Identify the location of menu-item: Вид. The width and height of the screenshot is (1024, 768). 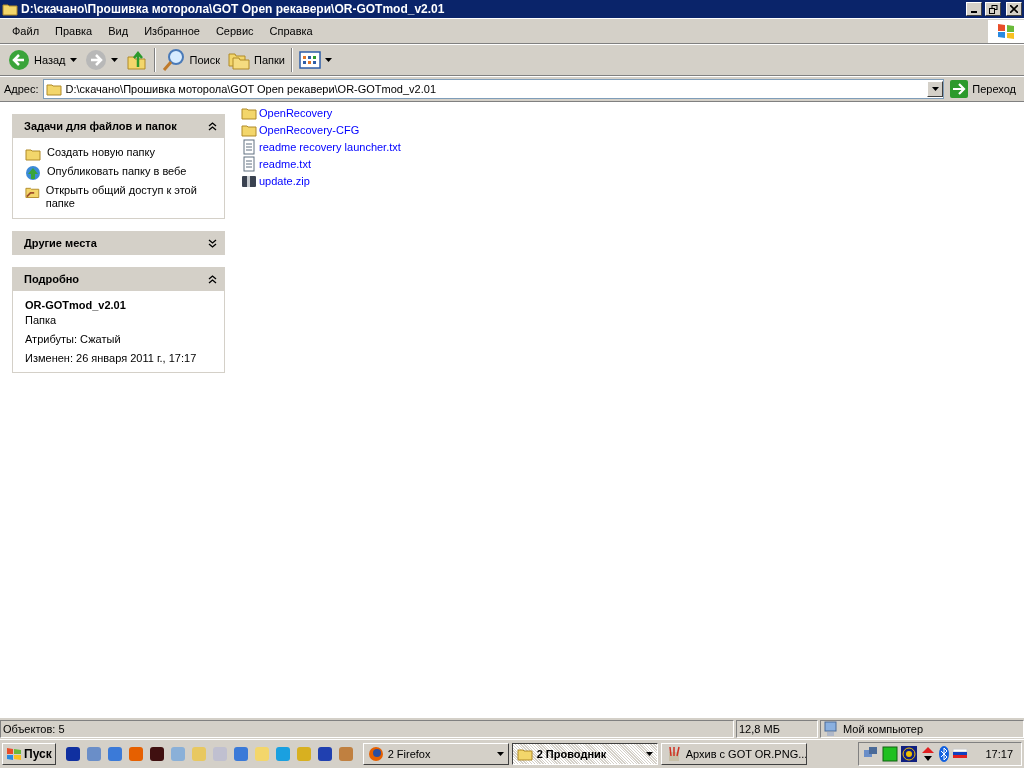
(118, 31).